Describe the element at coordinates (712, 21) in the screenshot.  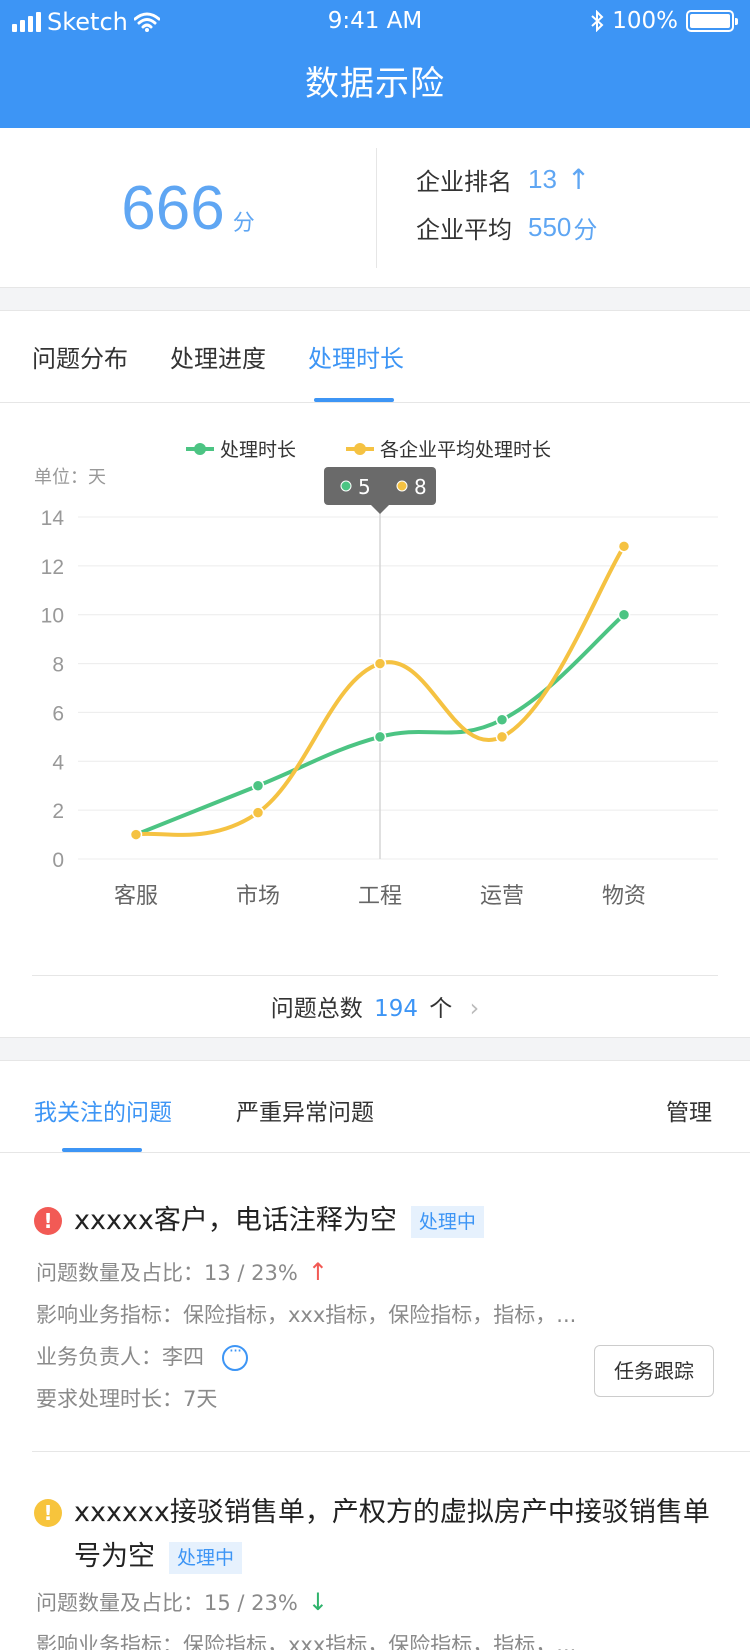
I see `battery-icon` at that location.